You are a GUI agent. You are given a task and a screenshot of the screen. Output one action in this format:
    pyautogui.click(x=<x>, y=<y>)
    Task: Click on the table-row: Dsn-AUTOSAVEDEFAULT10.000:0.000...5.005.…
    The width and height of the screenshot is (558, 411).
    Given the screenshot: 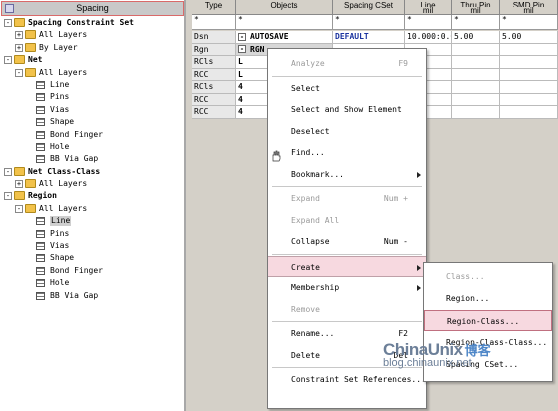 What is the action you would take?
    pyautogui.click(x=375, y=37)
    